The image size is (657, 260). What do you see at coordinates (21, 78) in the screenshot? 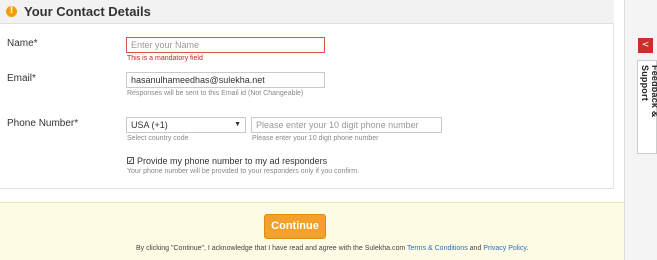
I see `email-label: Email*` at bounding box center [21, 78].